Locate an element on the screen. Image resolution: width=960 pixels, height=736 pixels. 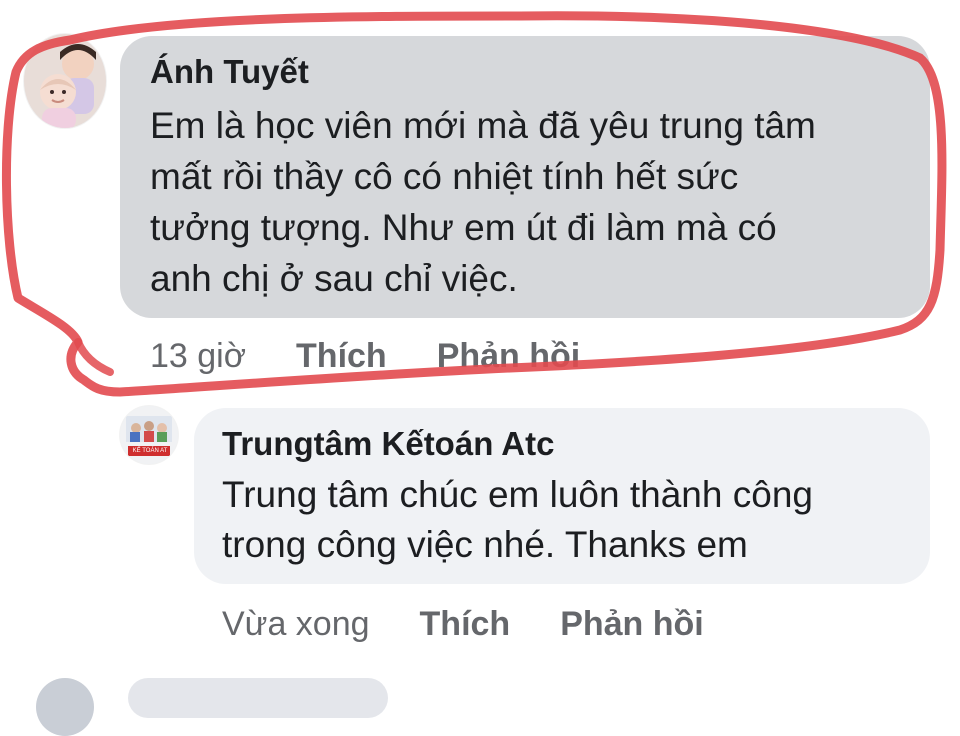
avatar-caption: KẾ TOÁN AT is located at coordinates (150, 451).